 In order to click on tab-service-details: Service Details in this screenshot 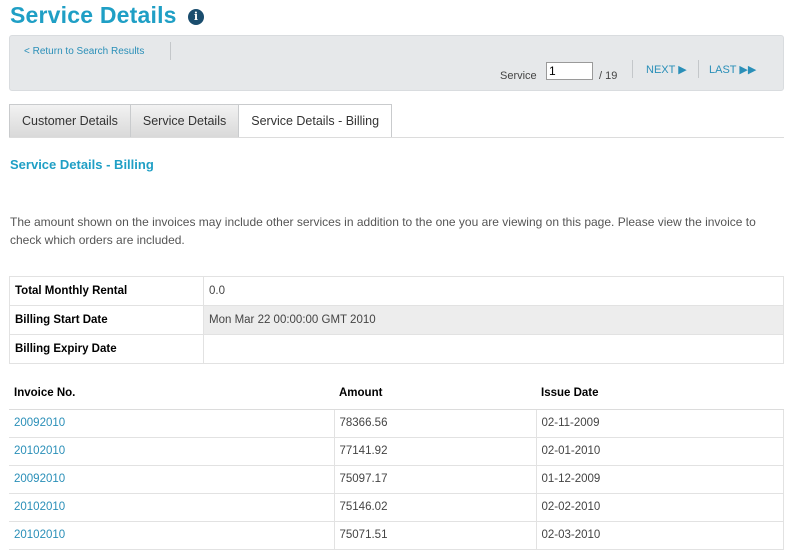, I will do `click(184, 120)`.